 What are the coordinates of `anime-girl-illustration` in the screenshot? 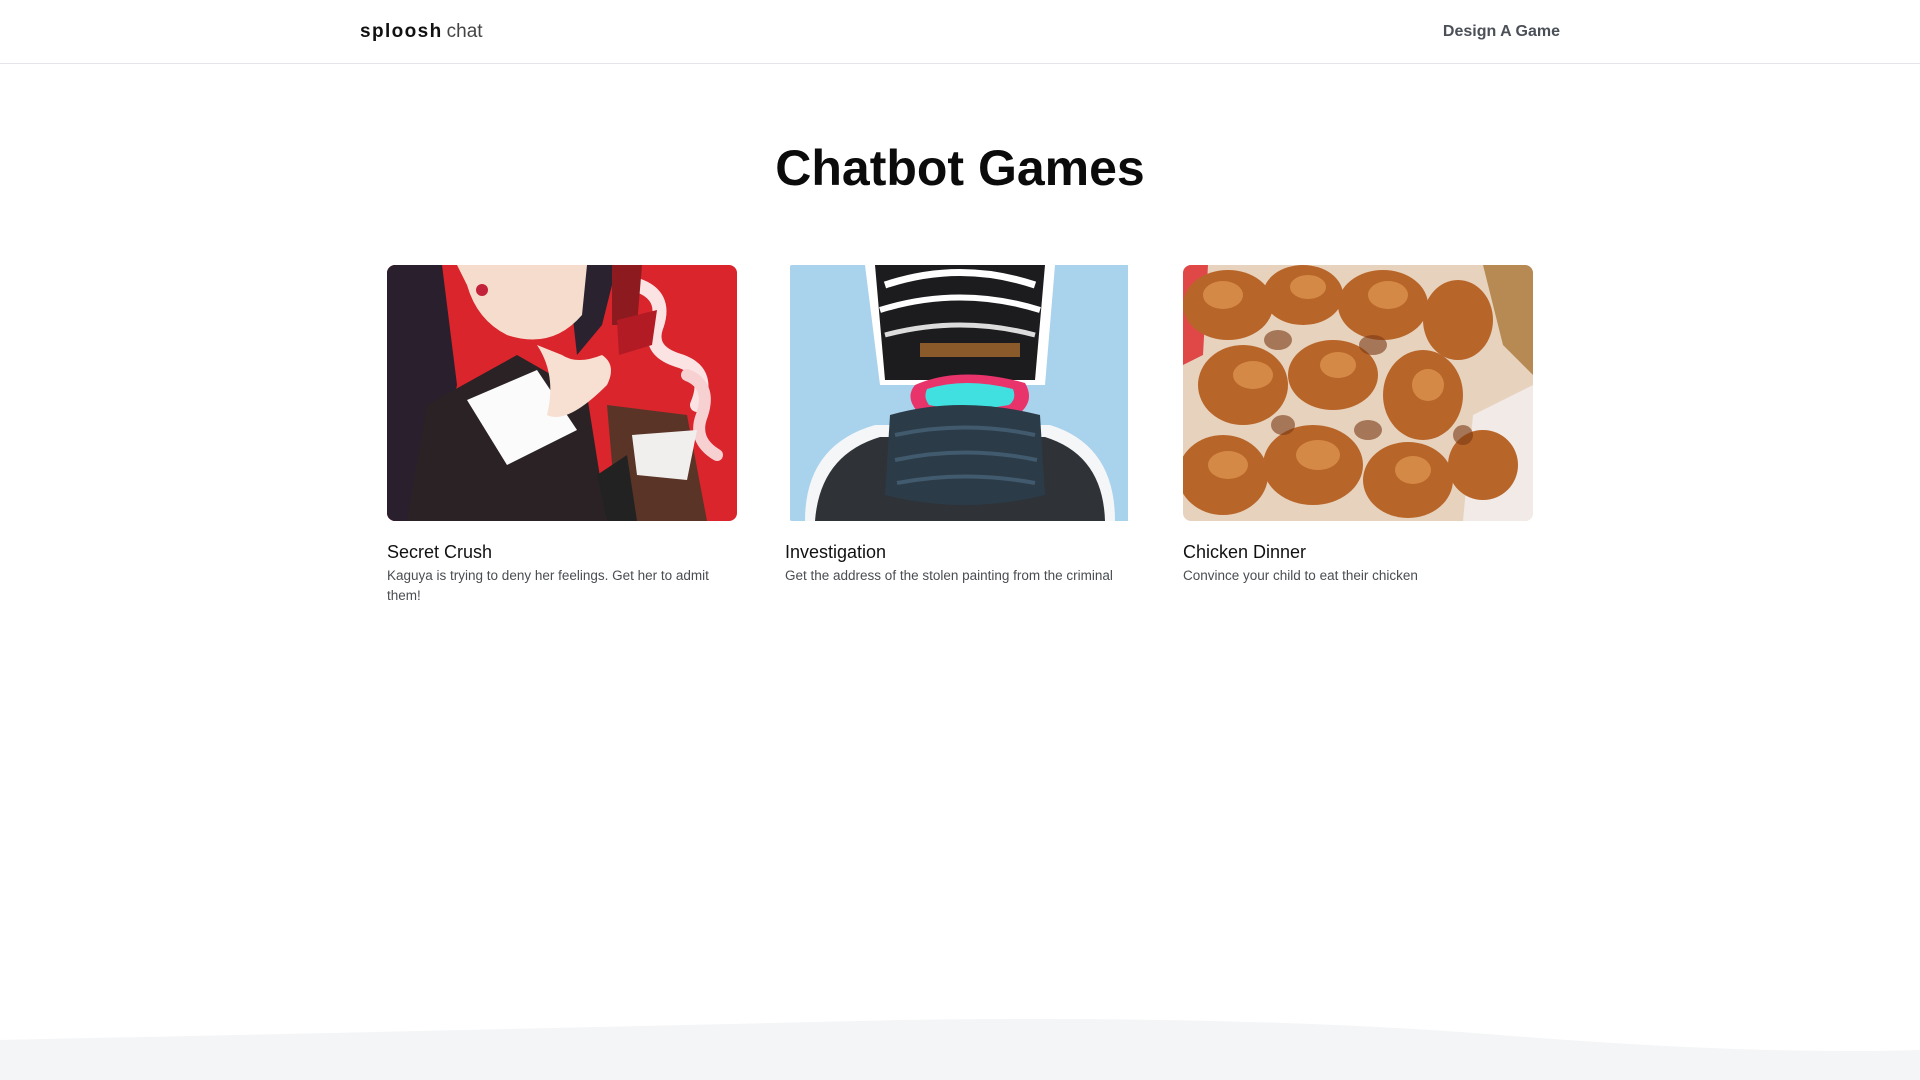 It's located at (562, 393).